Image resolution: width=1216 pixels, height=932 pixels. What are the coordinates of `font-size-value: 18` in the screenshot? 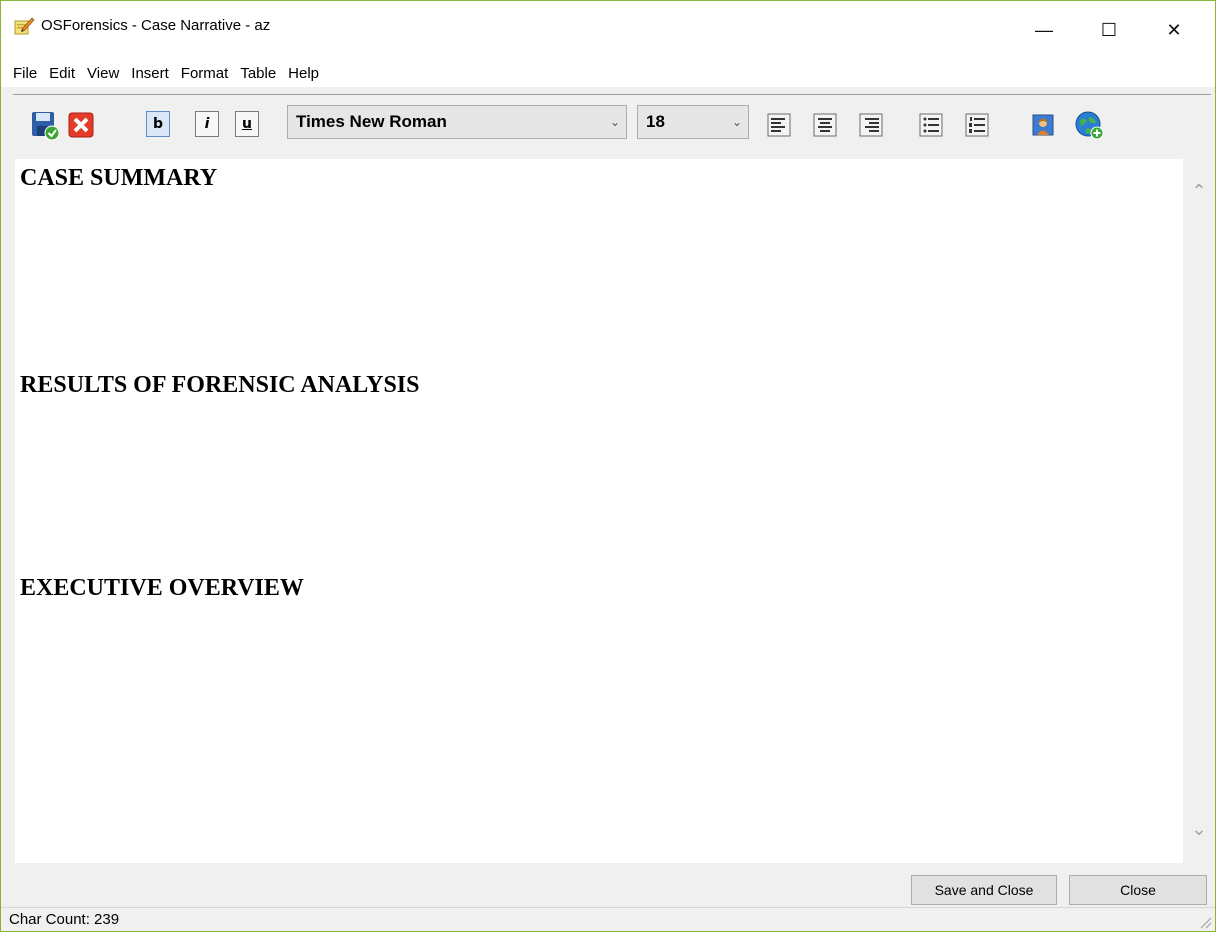 It's located at (655, 121).